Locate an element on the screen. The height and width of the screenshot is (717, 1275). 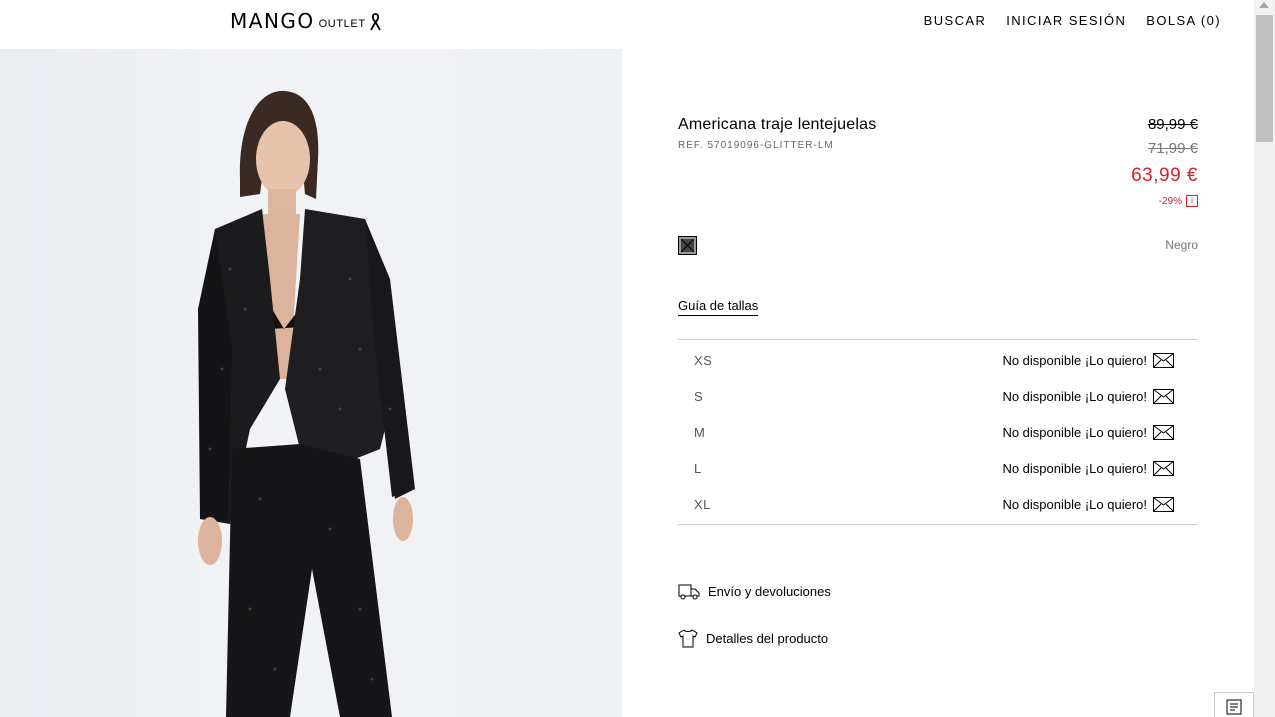
color-swatch is located at coordinates (687, 245).